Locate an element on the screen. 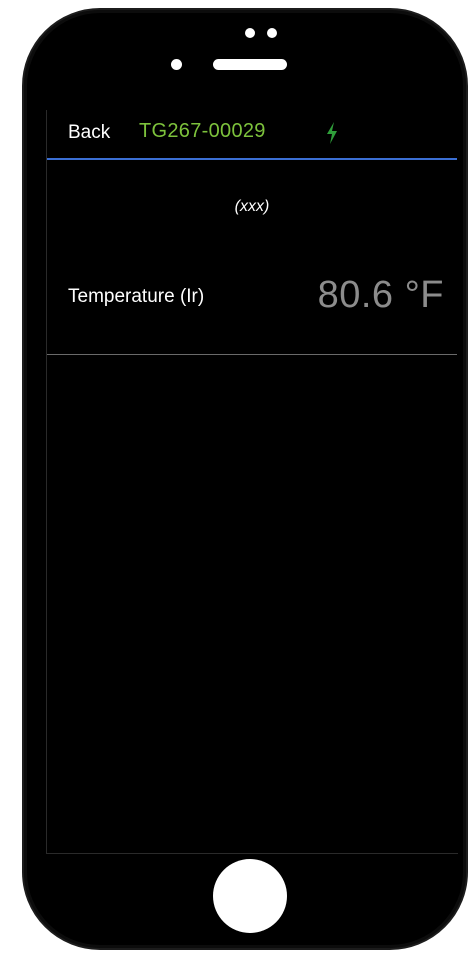 This screenshot has height=953, width=469. device-id-title: TG267-00029 is located at coordinates (202, 131).